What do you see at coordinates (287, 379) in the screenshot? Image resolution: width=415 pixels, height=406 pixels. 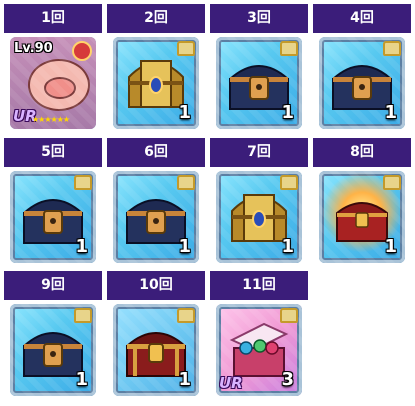 I see `item-count: 3` at bounding box center [287, 379].